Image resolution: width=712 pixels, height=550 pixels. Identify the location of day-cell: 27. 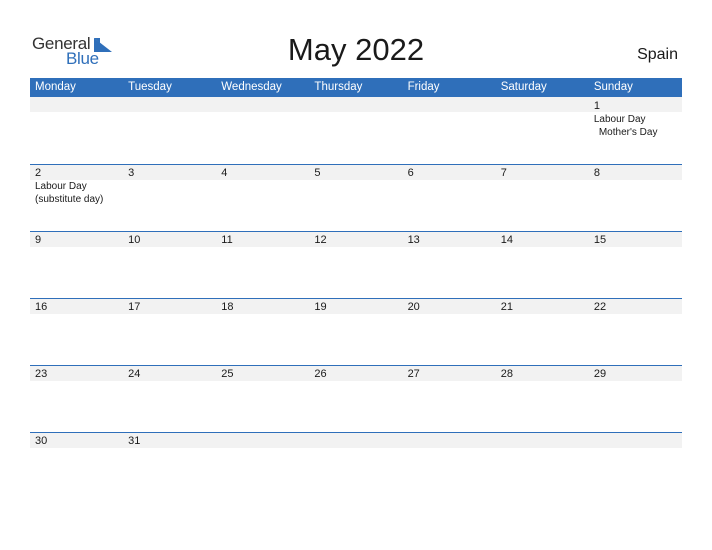
(449, 398).